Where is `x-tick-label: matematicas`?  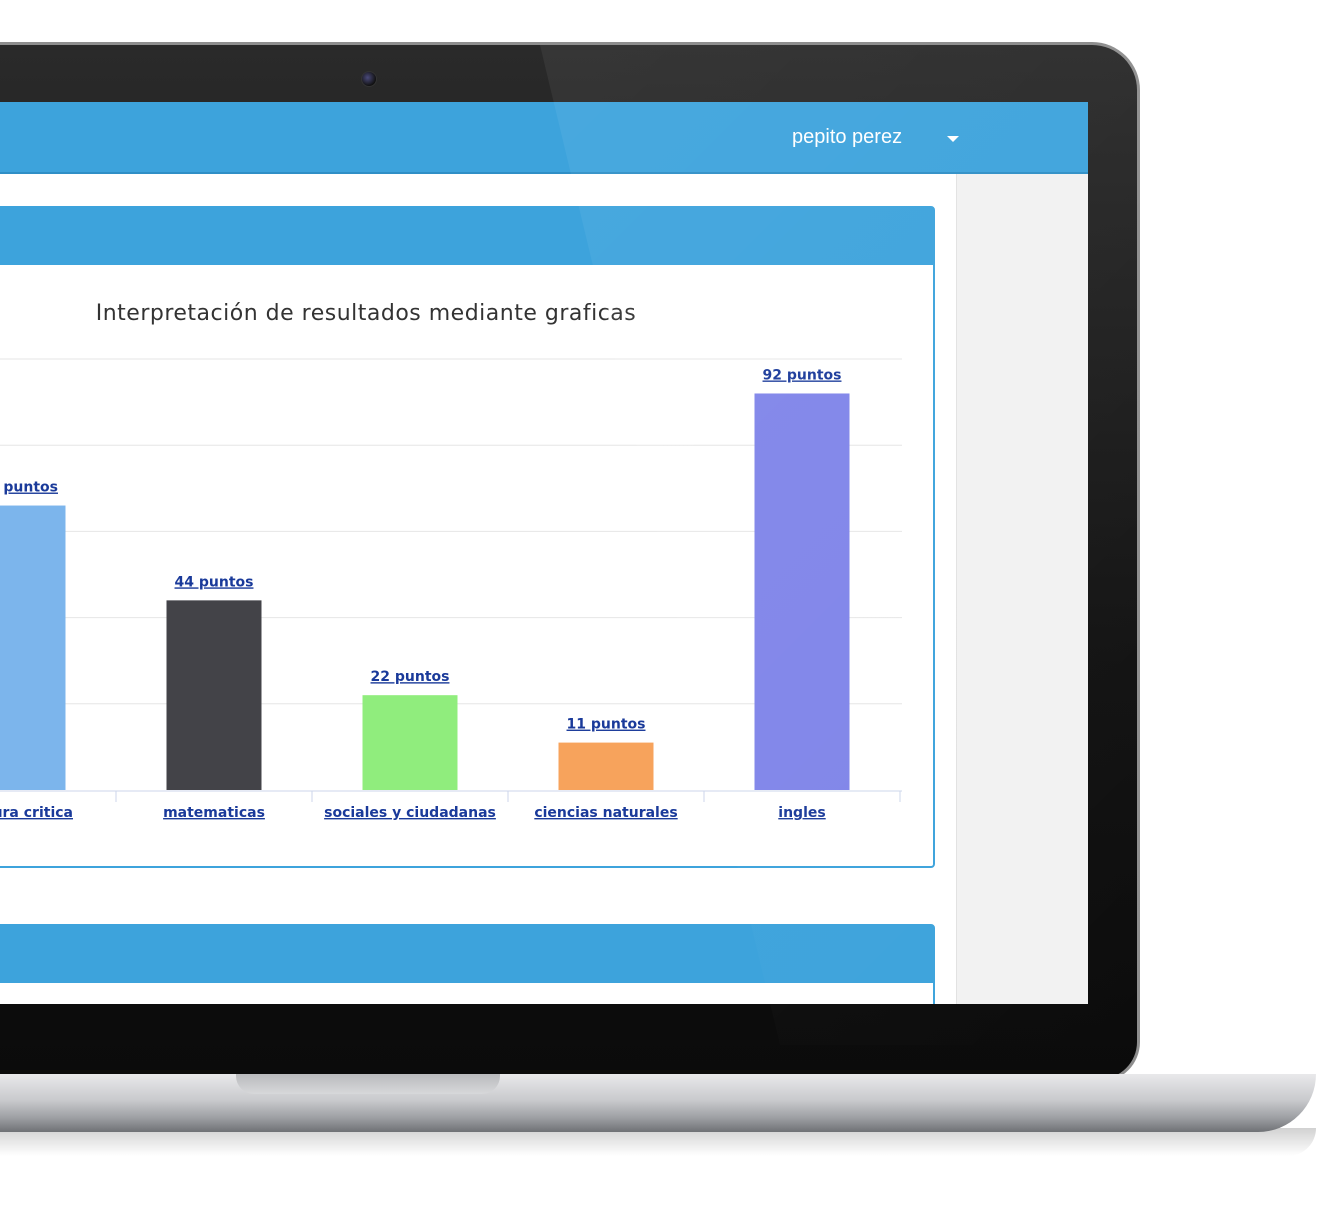
x-tick-label: matematicas is located at coordinates (214, 813).